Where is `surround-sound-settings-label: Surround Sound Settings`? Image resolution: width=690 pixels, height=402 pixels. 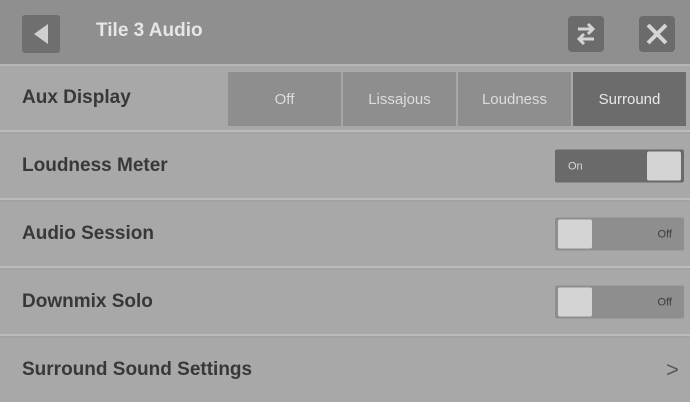 surround-sound-settings-label: Surround Sound Settings is located at coordinates (137, 369).